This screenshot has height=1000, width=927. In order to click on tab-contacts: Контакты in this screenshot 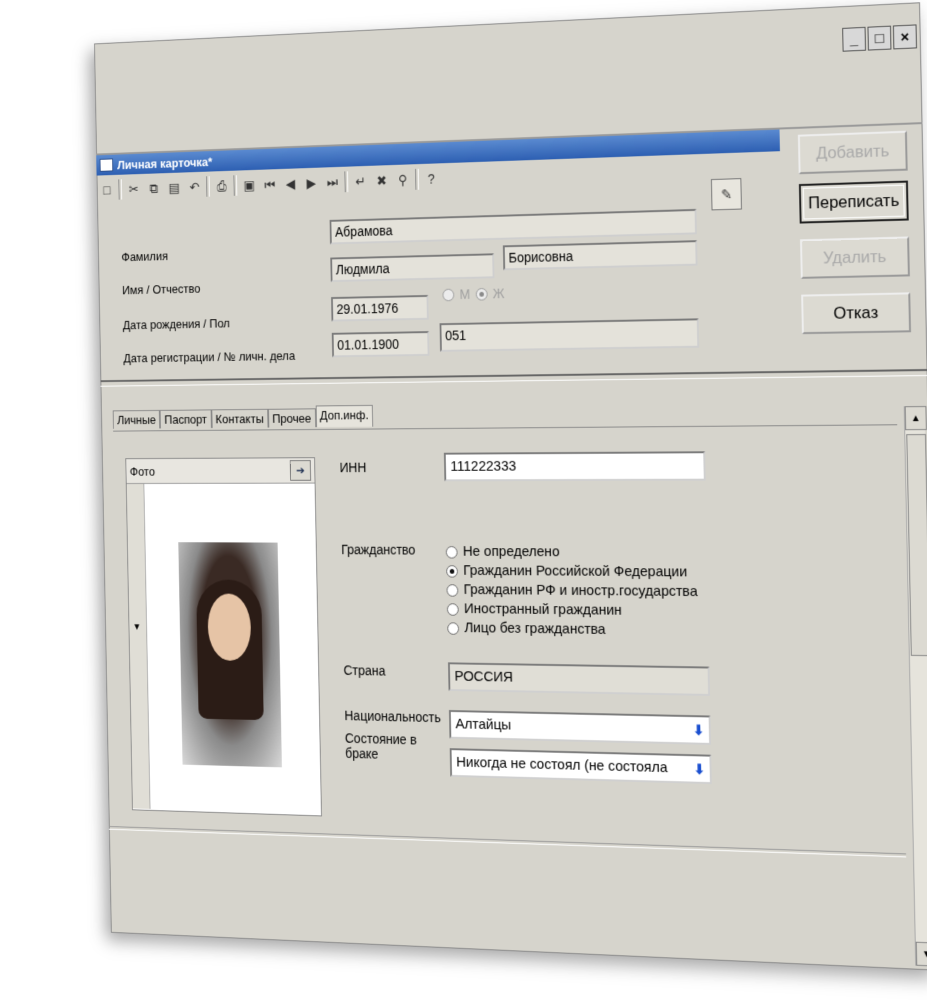, I will do `click(240, 418)`.